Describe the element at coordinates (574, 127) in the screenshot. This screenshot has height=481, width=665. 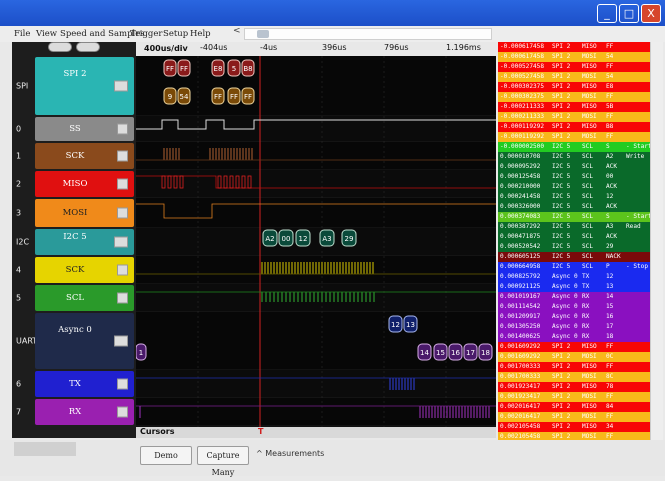
I see `log-row: -0.000119292 SPI 2 MISO B8` at that location.